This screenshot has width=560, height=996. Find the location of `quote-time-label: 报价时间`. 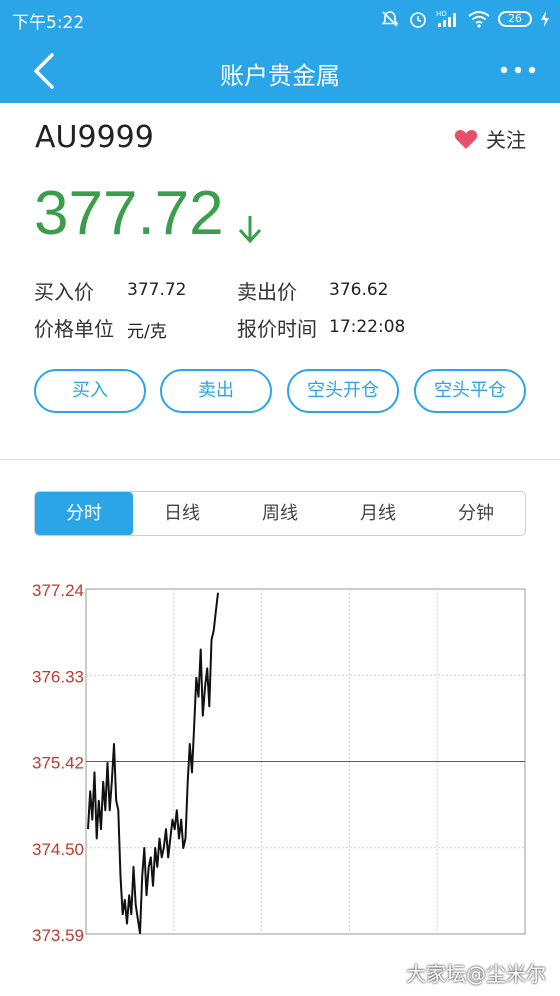

quote-time-label: 报价时间 is located at coordinates (277, 329).